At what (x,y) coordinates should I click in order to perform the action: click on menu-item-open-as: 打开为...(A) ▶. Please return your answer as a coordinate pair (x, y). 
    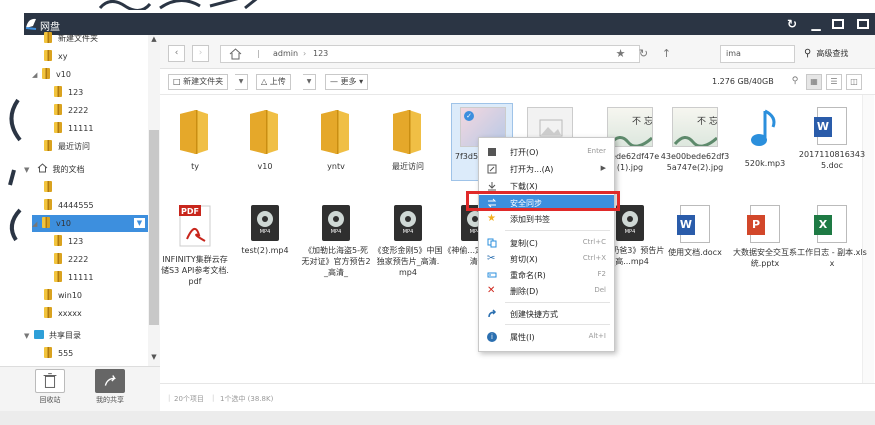
    Looking at the image, I should click on (546, 168).